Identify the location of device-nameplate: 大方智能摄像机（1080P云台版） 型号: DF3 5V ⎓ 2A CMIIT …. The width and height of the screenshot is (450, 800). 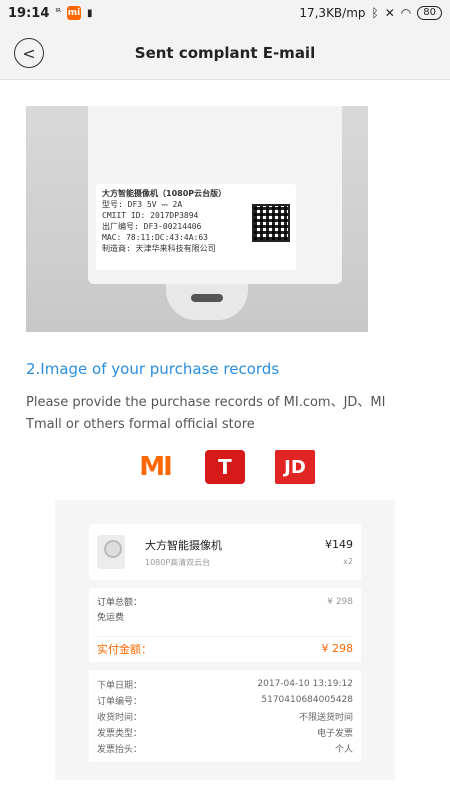
(196, 227).